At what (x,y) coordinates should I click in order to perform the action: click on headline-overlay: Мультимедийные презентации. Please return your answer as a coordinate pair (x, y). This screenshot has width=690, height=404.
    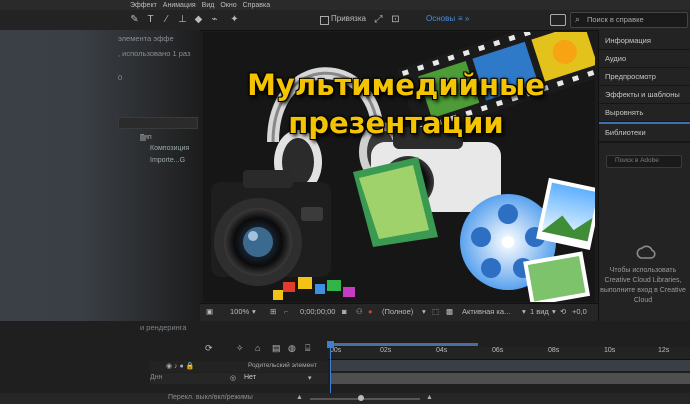
    Looking at the image, I should click on (396, 104).